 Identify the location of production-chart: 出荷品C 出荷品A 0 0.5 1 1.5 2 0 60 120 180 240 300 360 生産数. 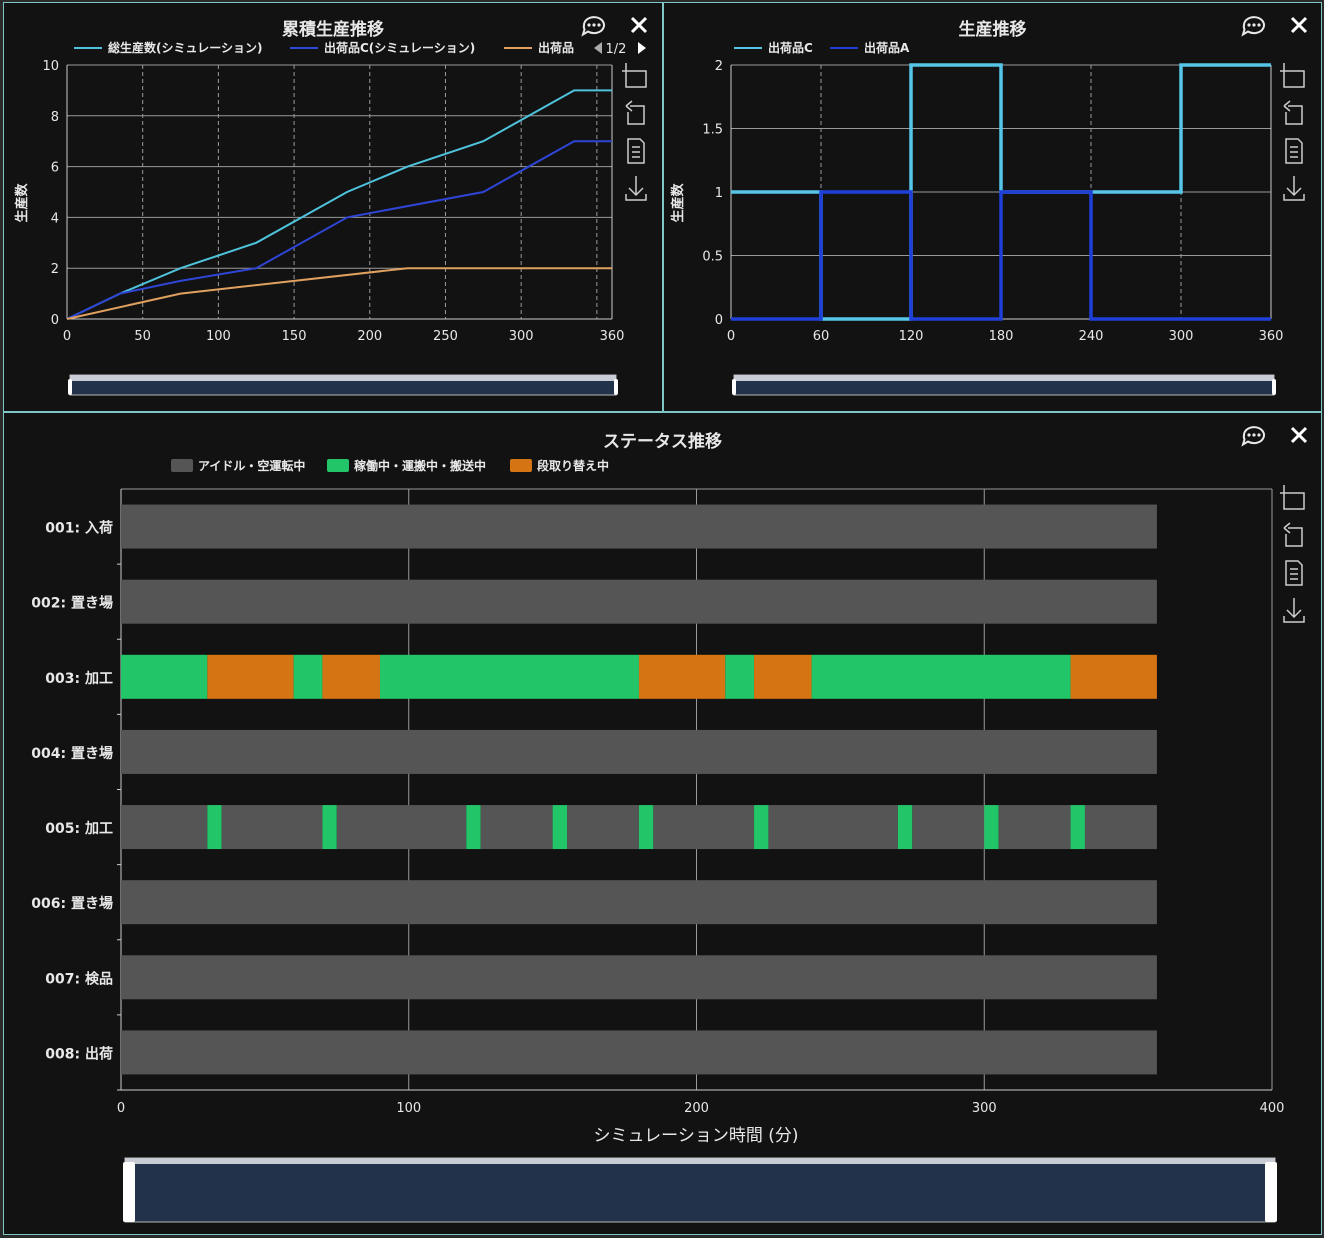
(989, 206).